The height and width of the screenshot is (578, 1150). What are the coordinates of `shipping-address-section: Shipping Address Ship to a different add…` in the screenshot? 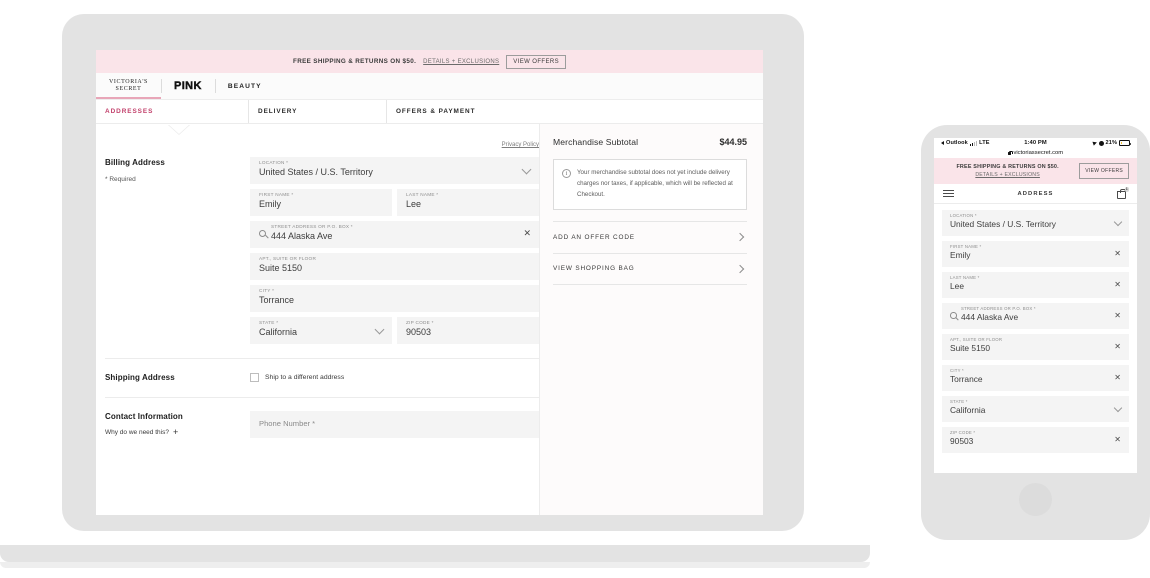 It's located at (322, 377).